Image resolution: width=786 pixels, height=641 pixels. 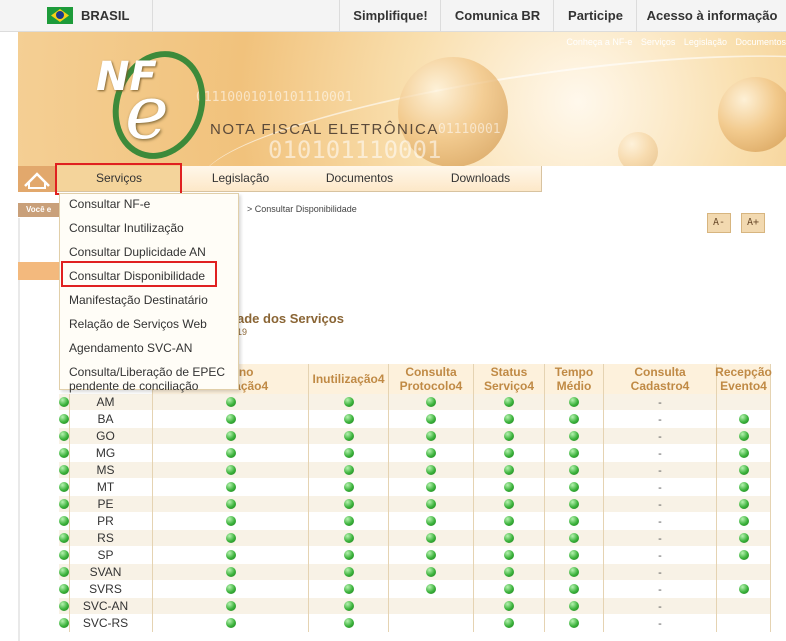 What do you see at coordinates (705, 42) in the screenshot?
I see `link-legislacao: Legislação` at bounding box center [705, 42].